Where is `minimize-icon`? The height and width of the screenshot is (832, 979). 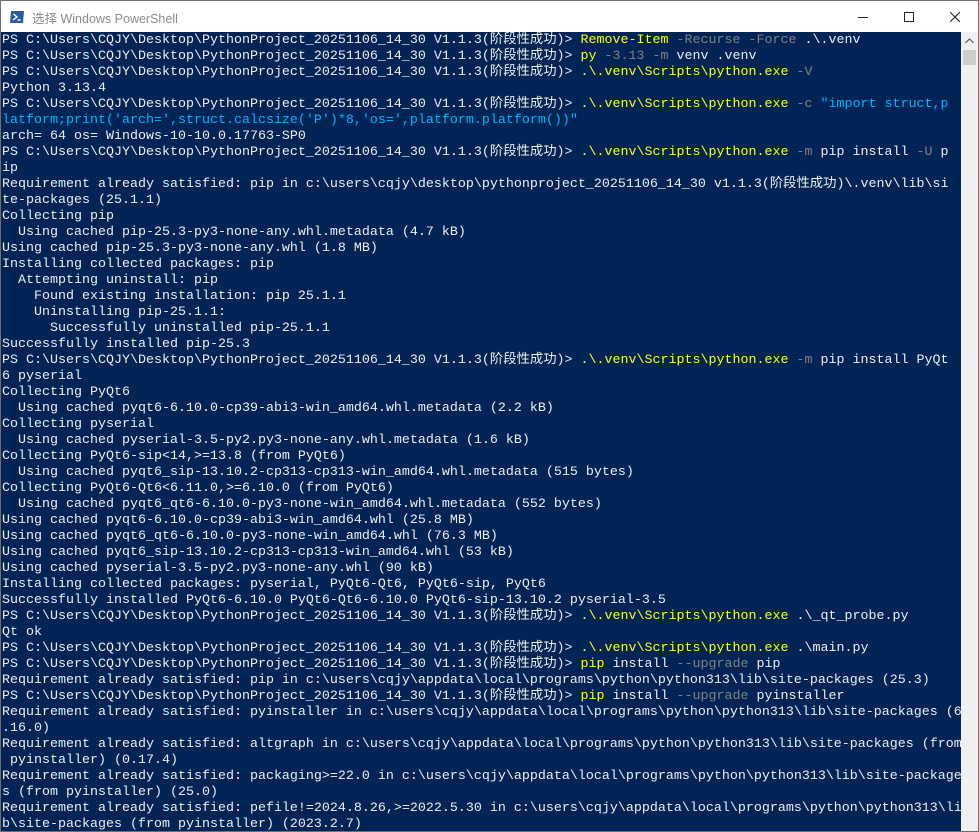
minimize-icon is located at coordinates (863, 17).